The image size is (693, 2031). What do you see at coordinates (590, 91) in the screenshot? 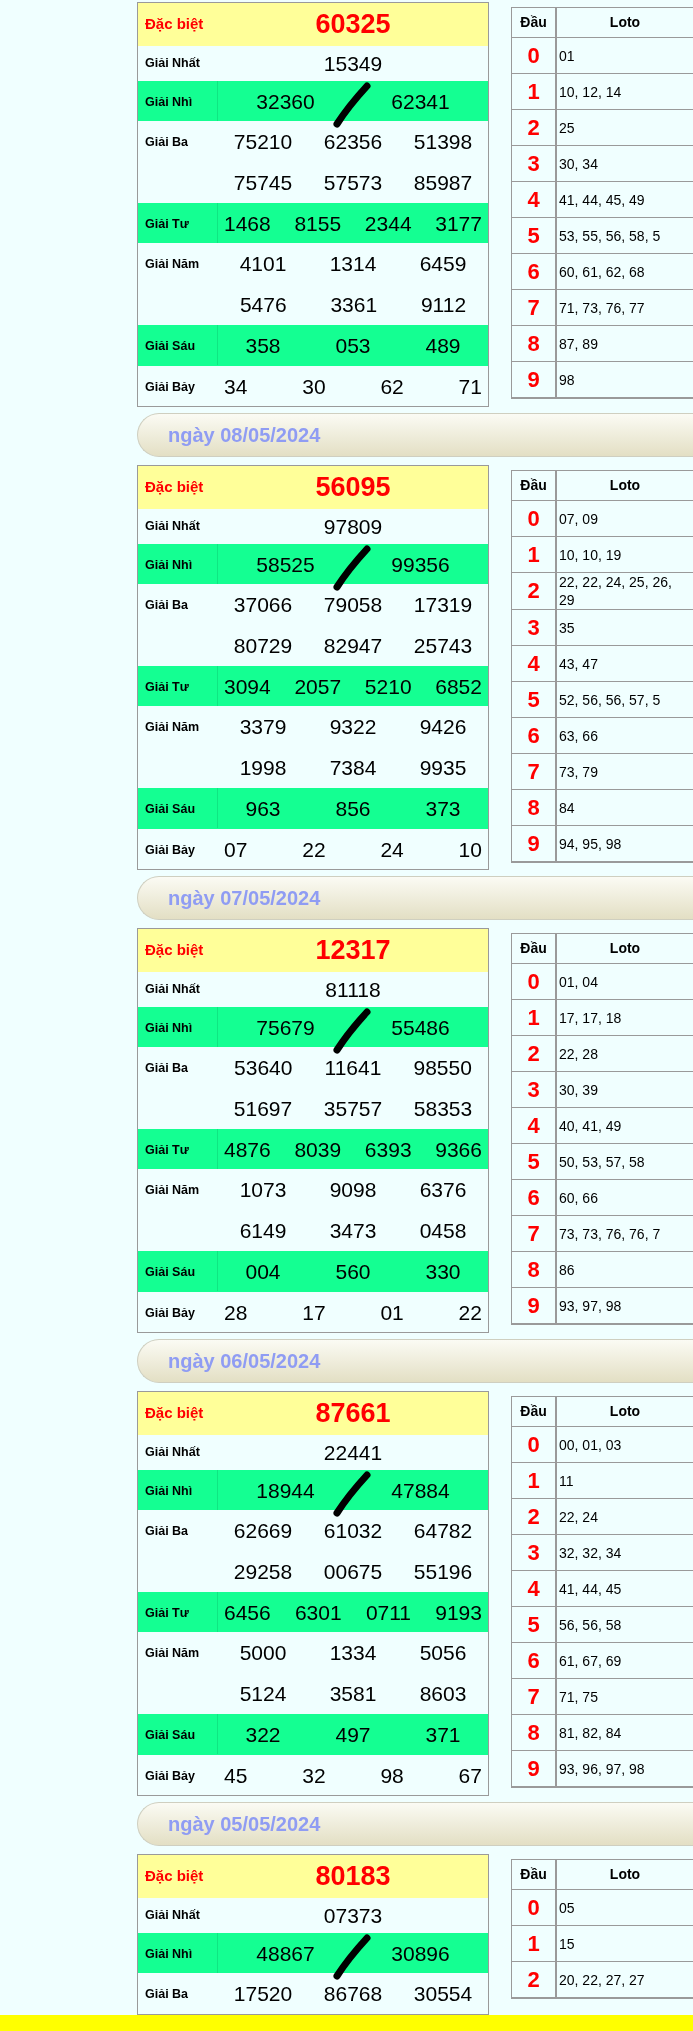
I see `loto-numbers: 10, 12, 14` at bounding box center [590, 91].